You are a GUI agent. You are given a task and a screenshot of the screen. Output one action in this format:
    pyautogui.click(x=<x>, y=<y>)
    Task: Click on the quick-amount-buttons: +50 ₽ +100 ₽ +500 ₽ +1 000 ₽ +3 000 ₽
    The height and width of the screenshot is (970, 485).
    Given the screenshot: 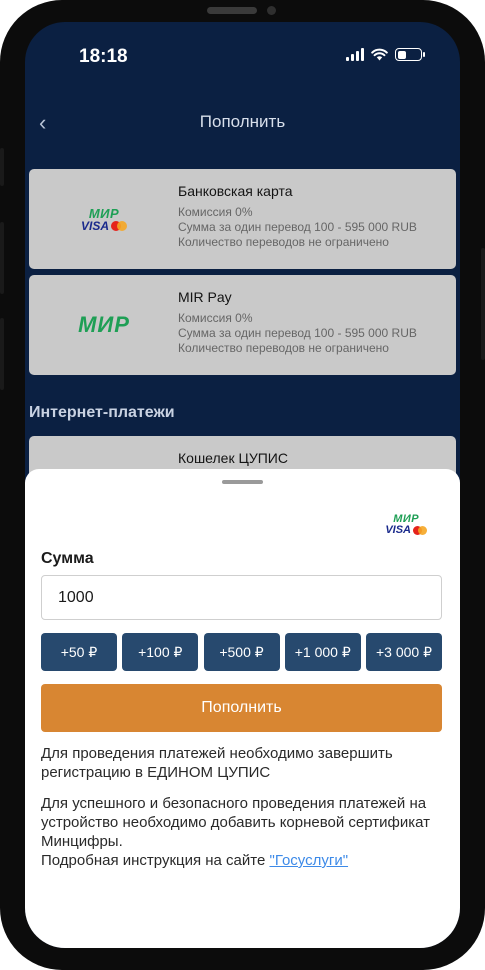 What is the action you would take?
    pyautogui.click(x=241, y=652)
    